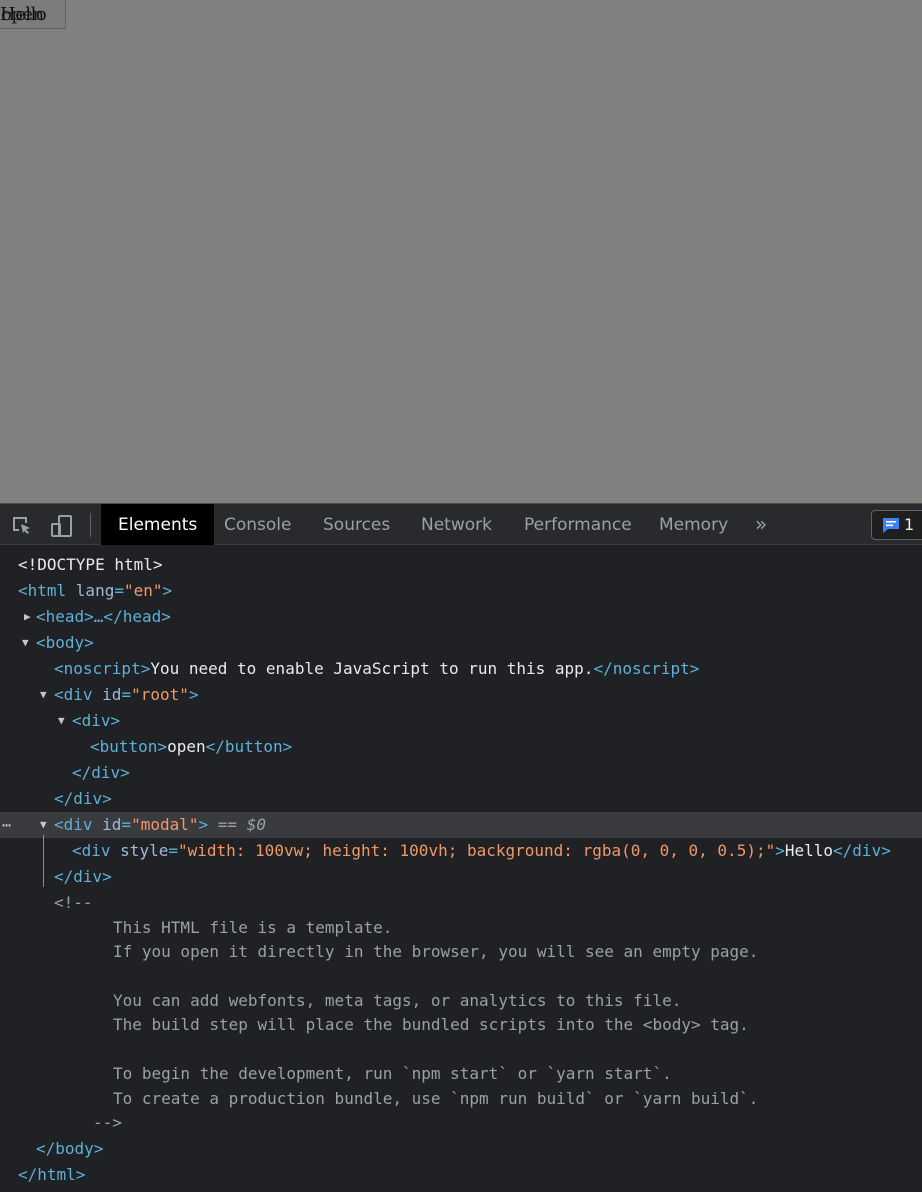 Image resolution: width=922 pixels, height=1192 pixels. I want to click on toolbar-divider, so click(90, 525).